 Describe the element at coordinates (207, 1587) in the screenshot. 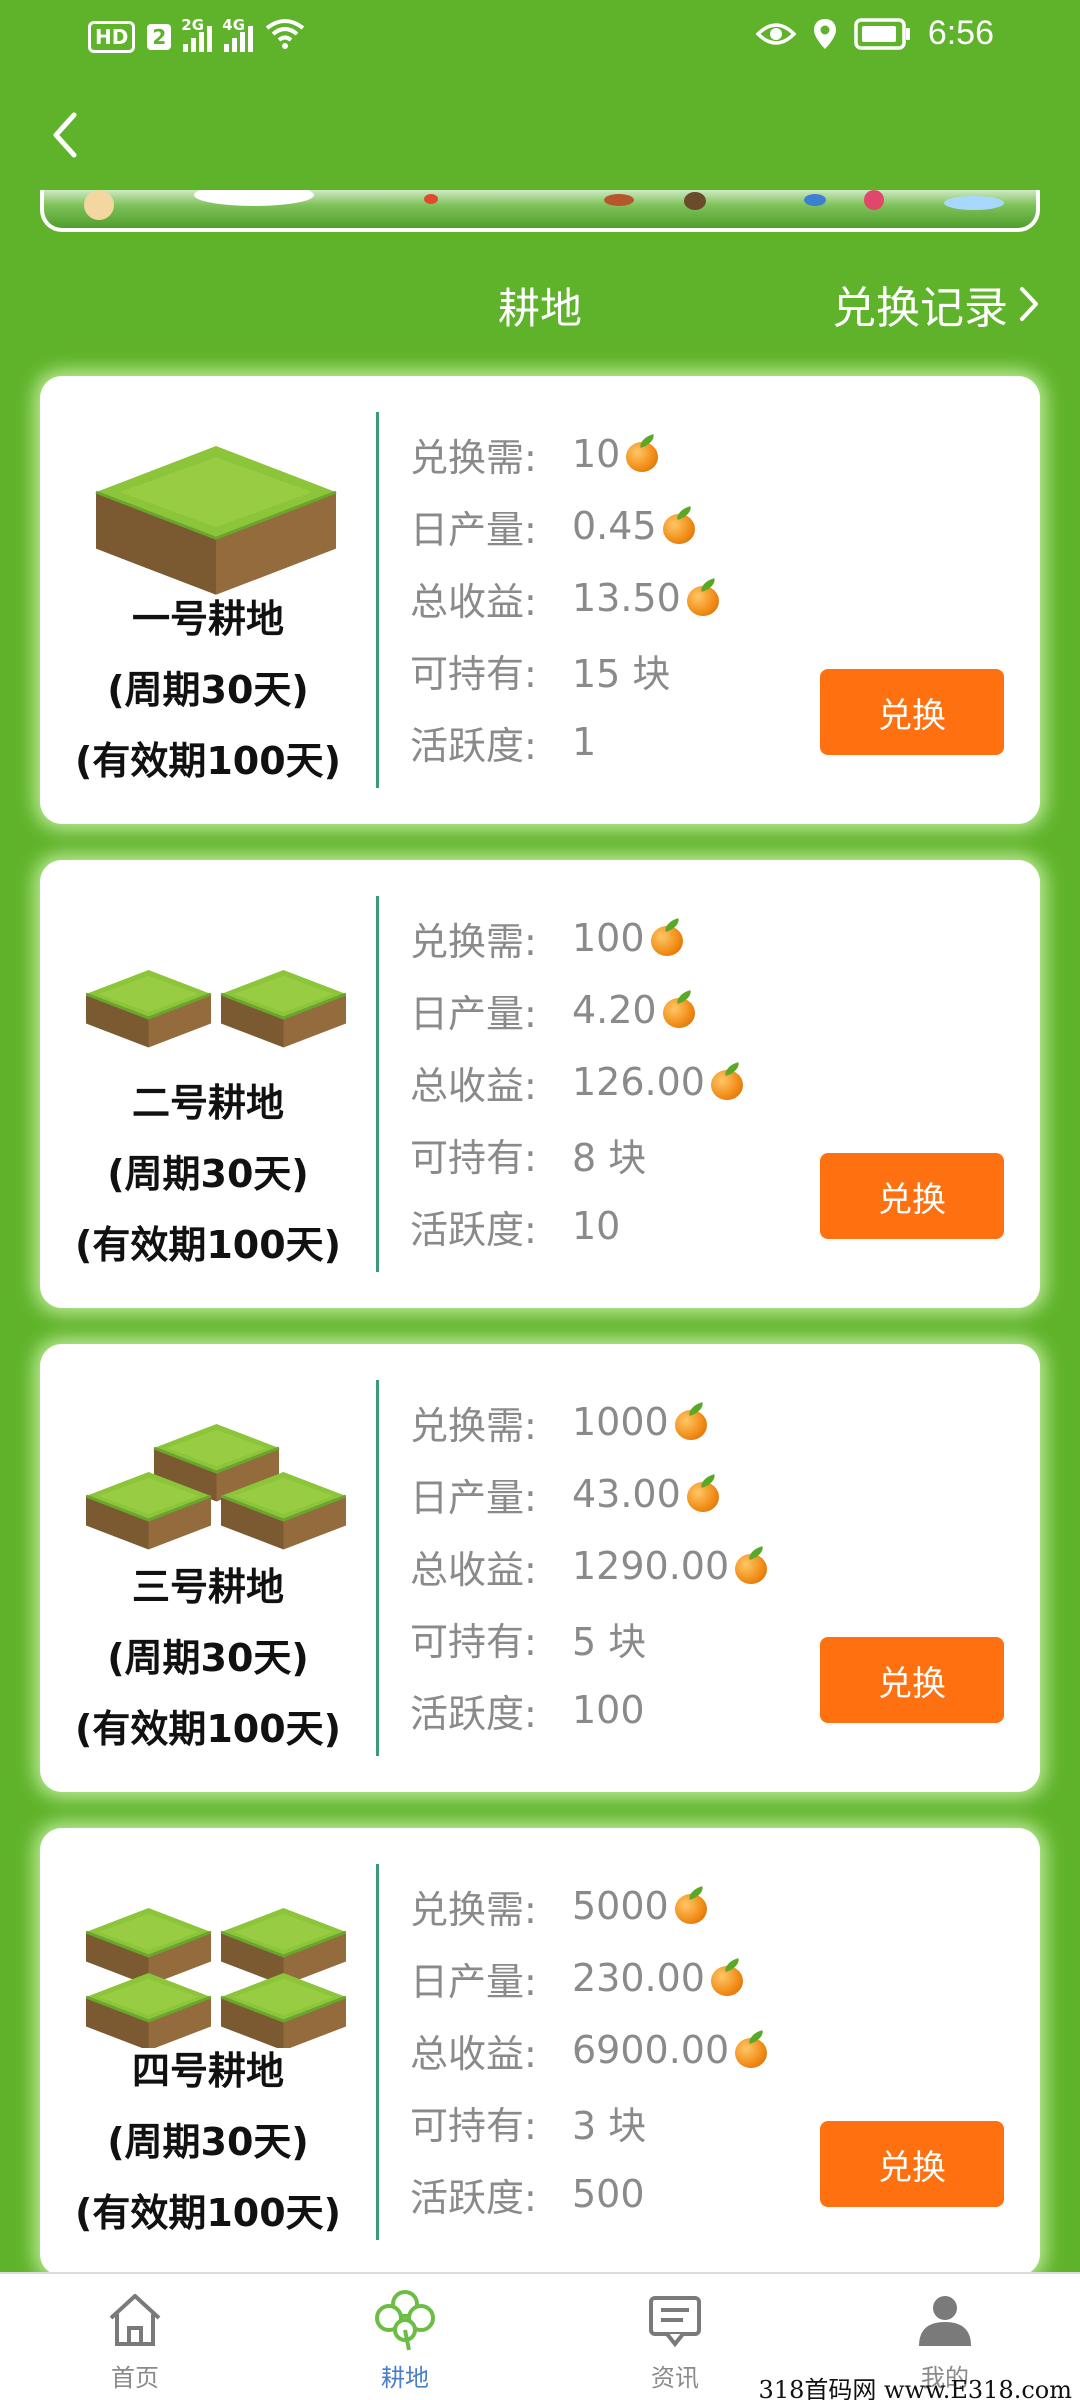

I see `farmland-name: 三号耕地` at that location.